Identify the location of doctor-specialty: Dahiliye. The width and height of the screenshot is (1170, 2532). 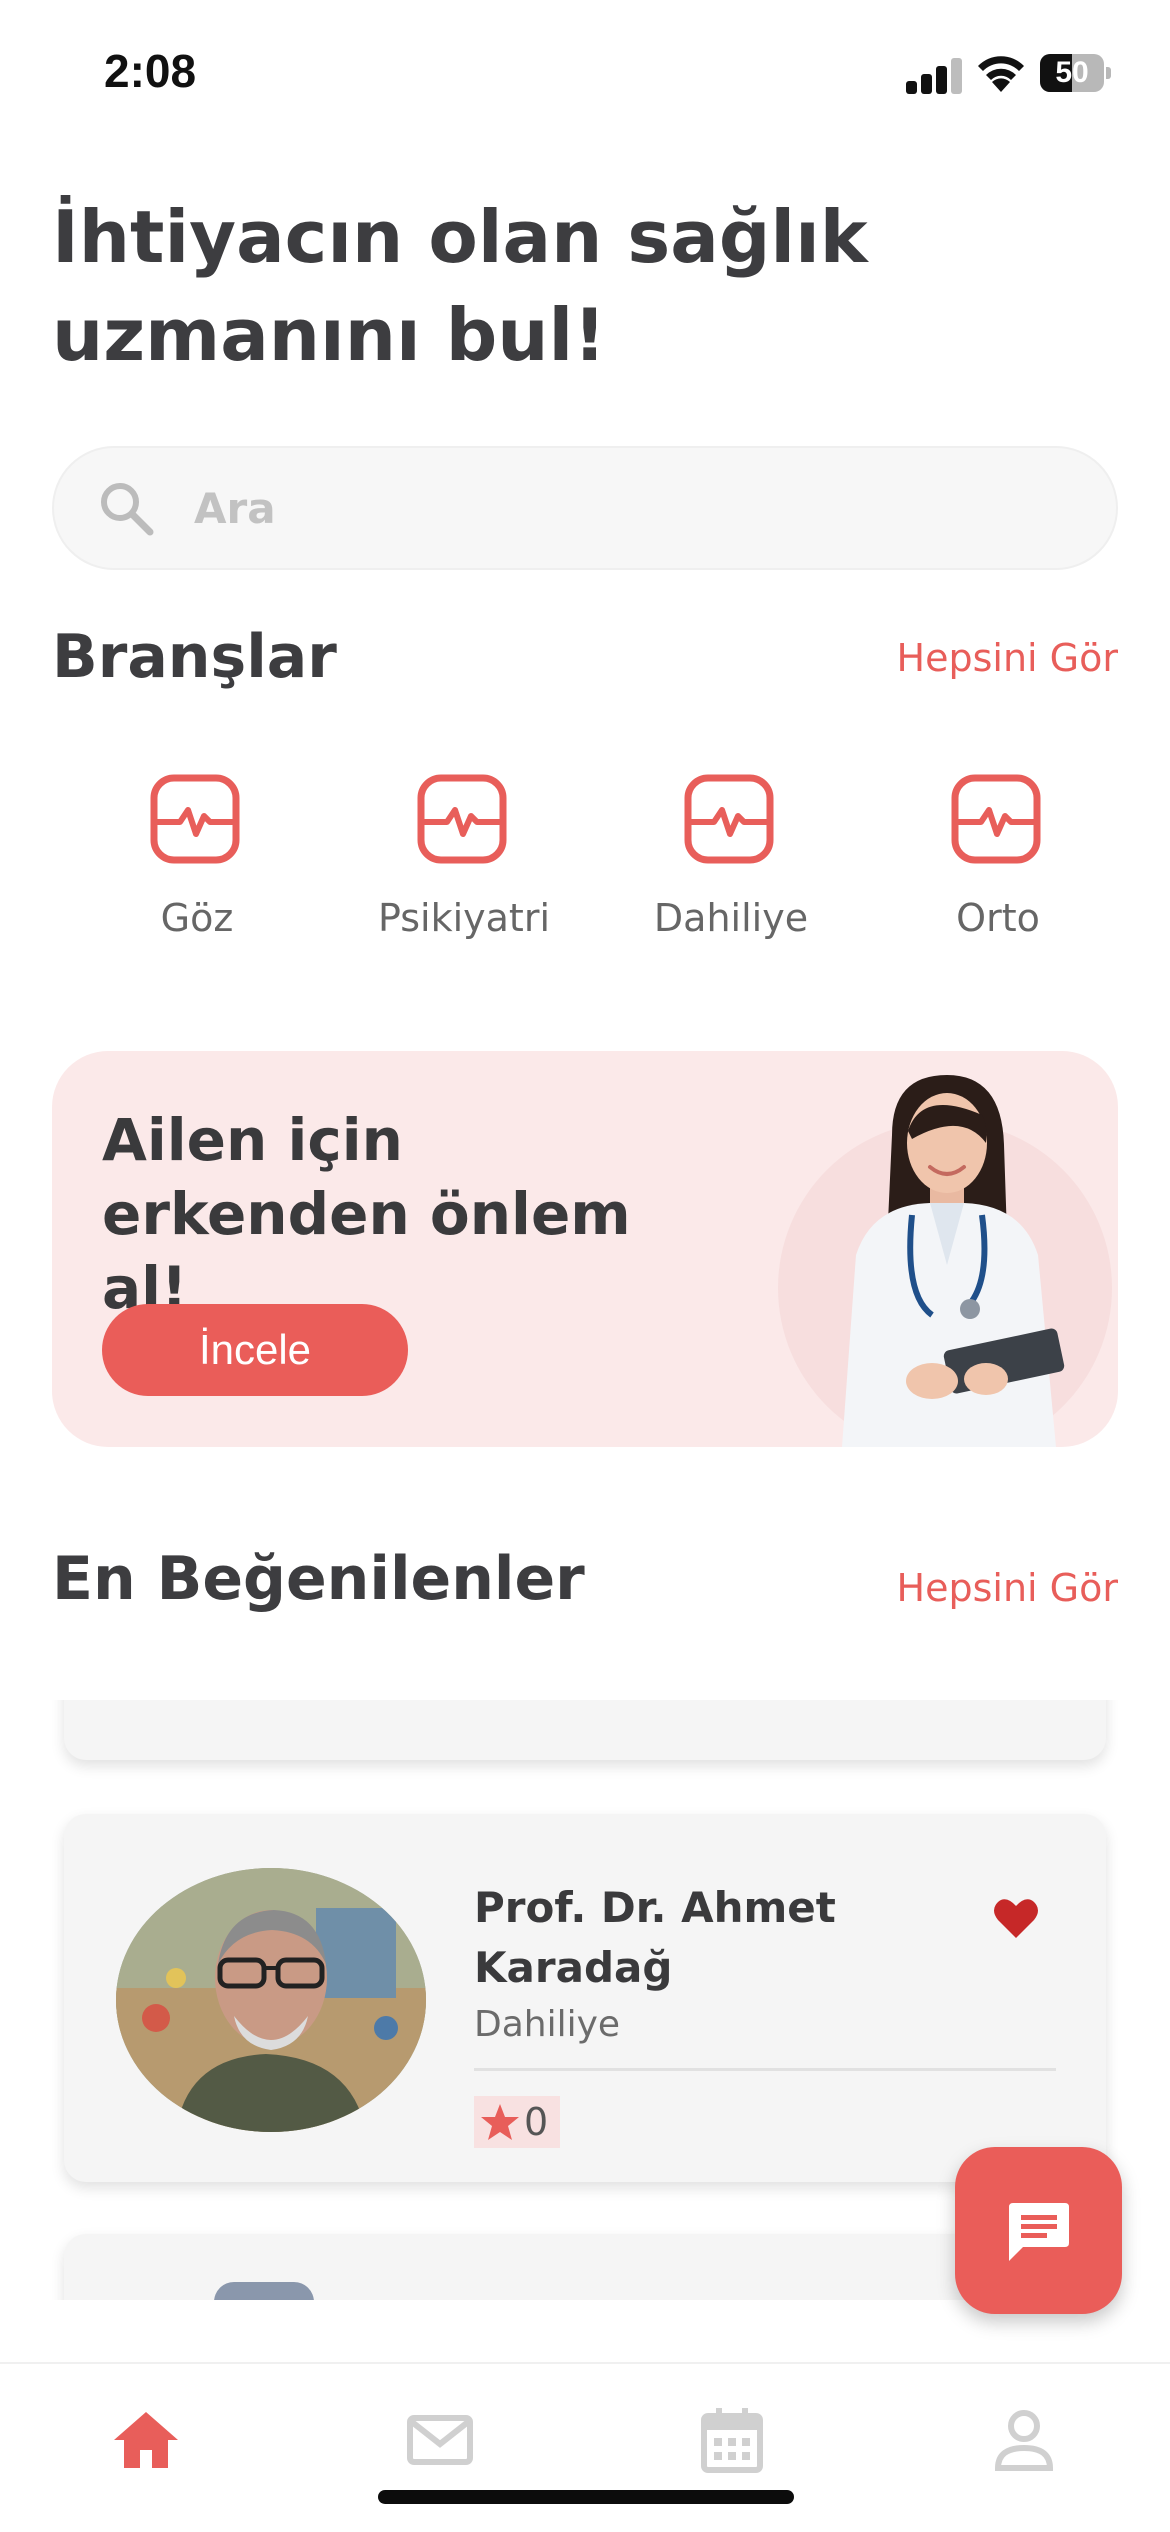
(547, 2024).